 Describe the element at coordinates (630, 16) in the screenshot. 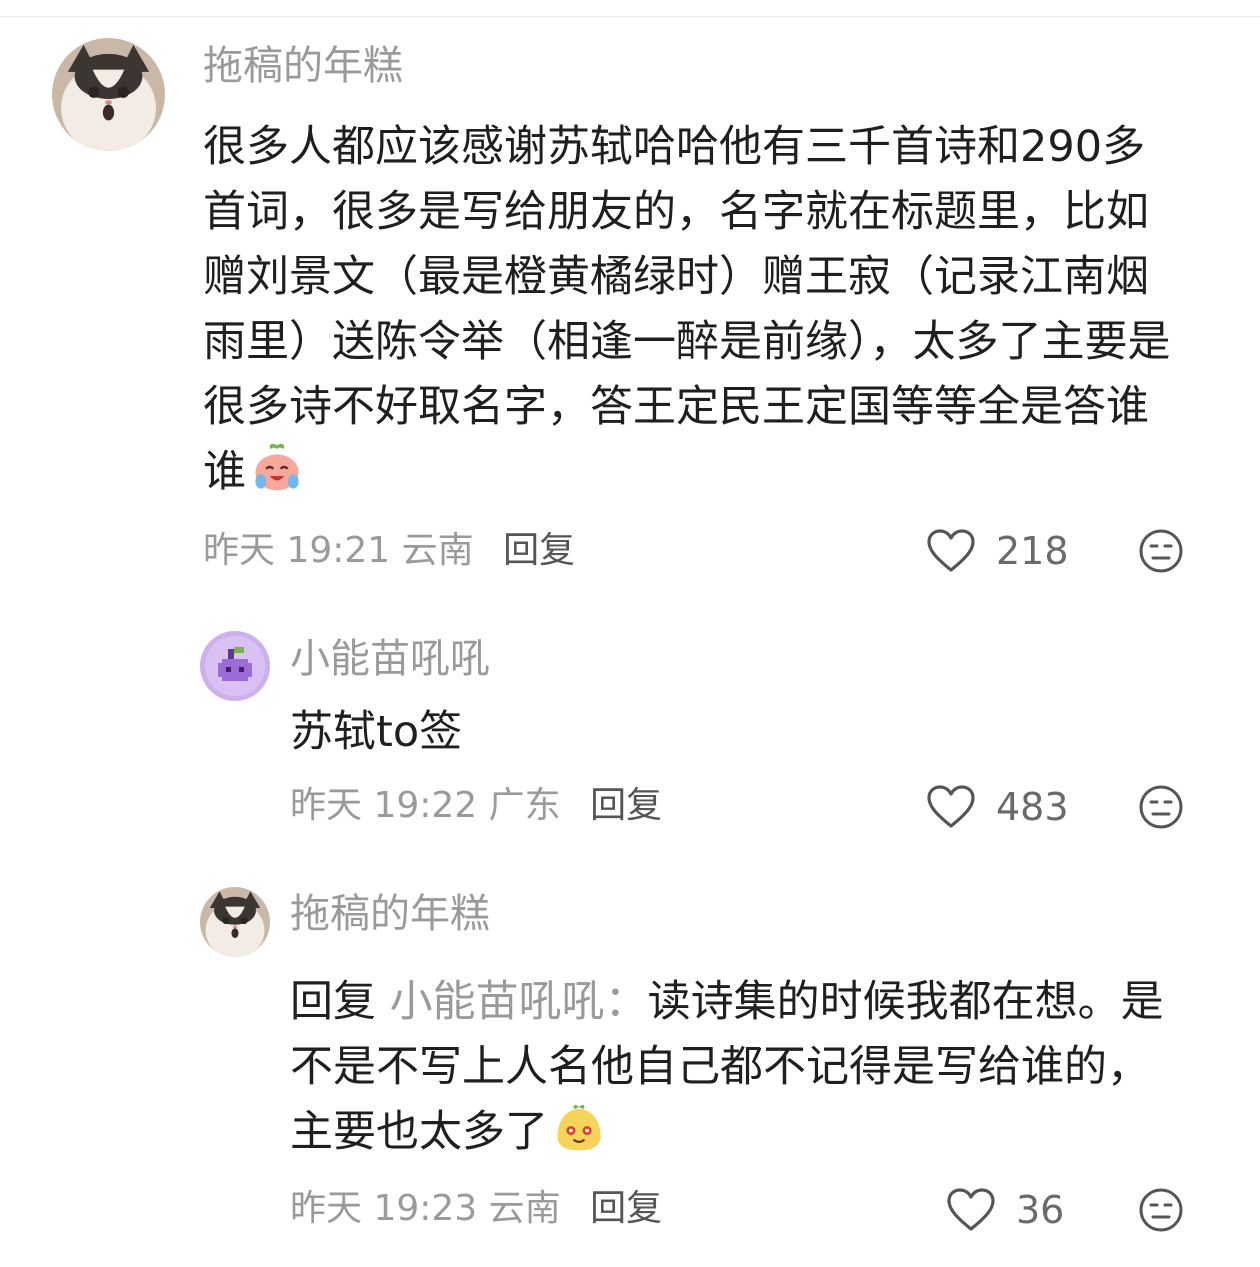

I see `top-divider` at that location.